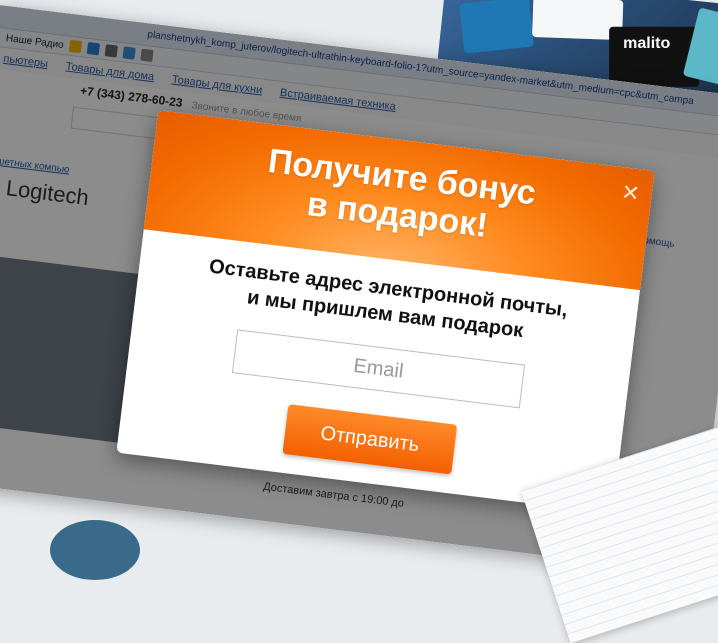 The width and height of the screenshot is (718, 643). I want to click on close-icon: ✕, so click(630, 193).